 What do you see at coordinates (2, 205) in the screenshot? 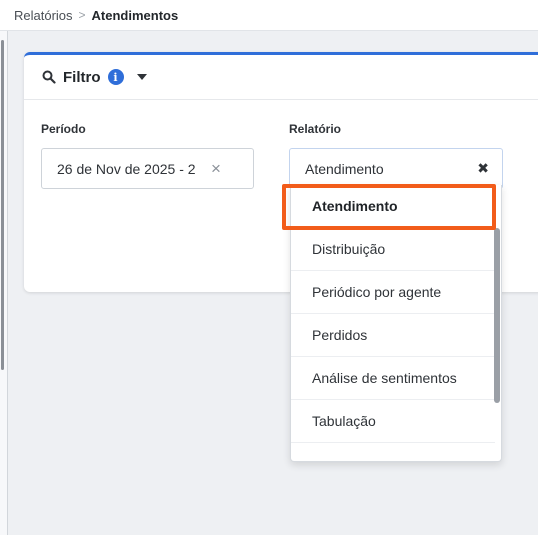
I see `left-scrollbar` at bounding box center [2, 205].